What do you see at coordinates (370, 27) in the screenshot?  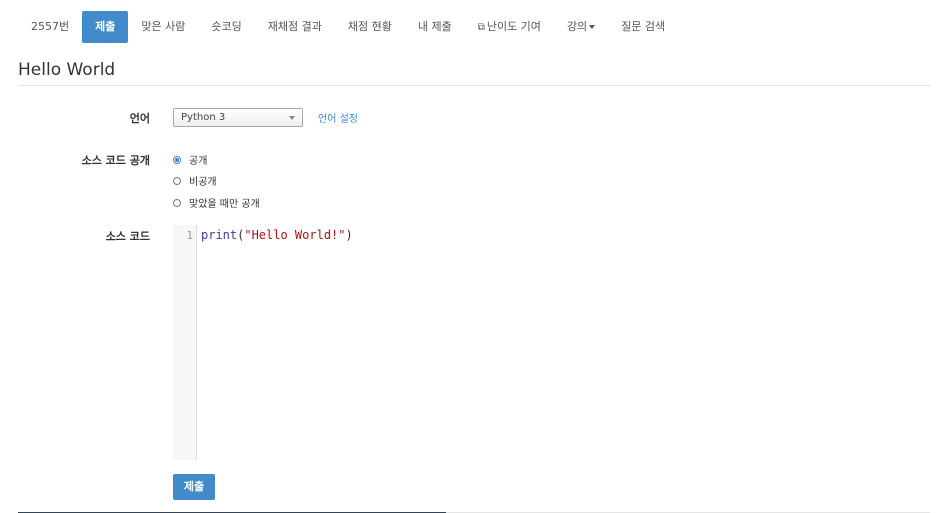 I see `tab-judge-status: 채점 현황` at bounding box center [370, 27].